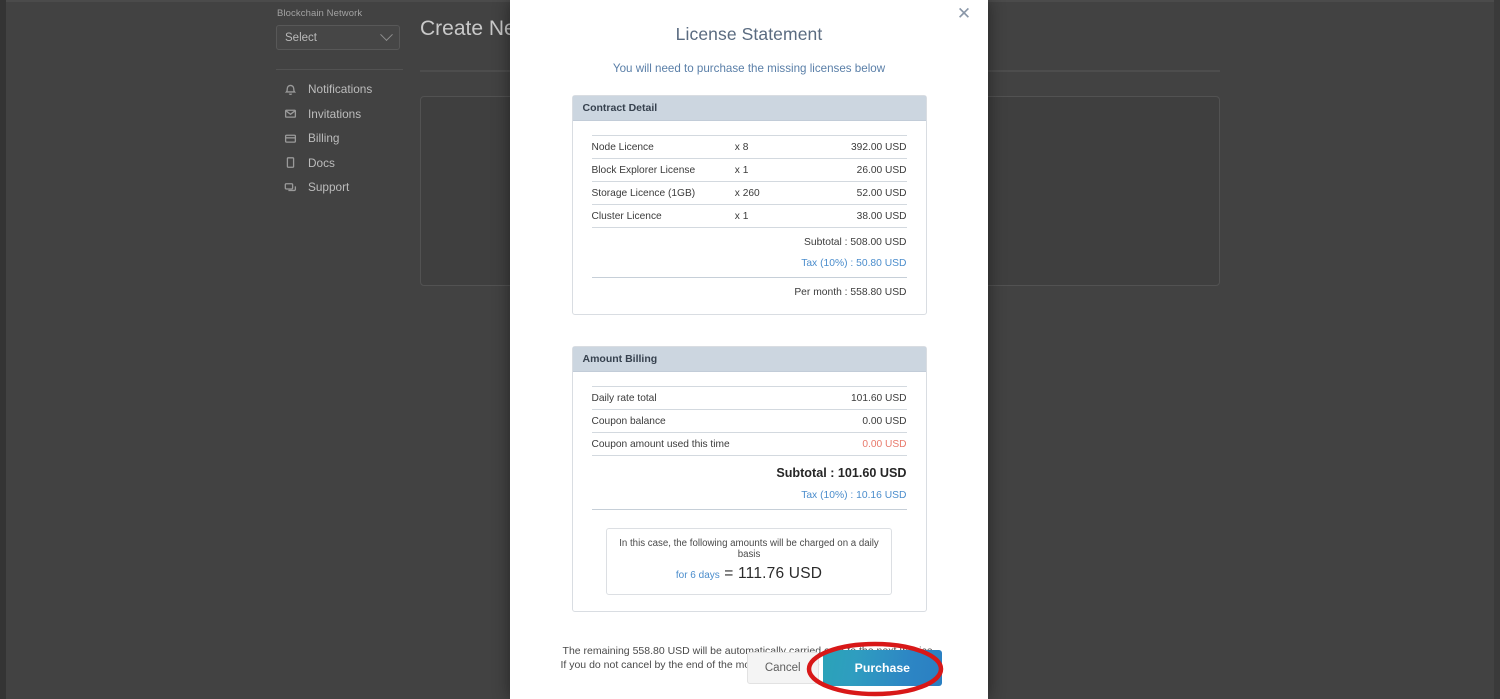 The height and width of the screenshot is (699, 1500). I want to click on sidebar-section-label: Blockchain Network, so click(320, 13).